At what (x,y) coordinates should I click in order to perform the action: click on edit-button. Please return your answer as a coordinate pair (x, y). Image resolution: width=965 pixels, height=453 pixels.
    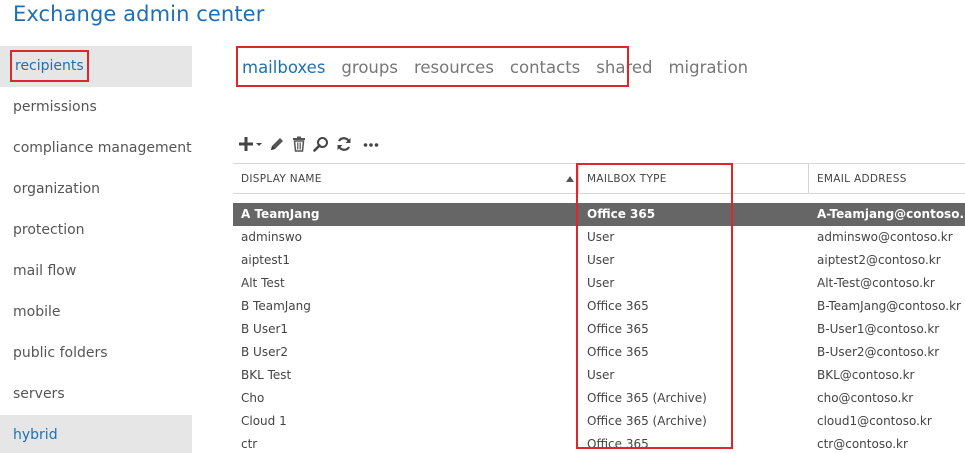
    Looking at the image, I should click on (277, 144).